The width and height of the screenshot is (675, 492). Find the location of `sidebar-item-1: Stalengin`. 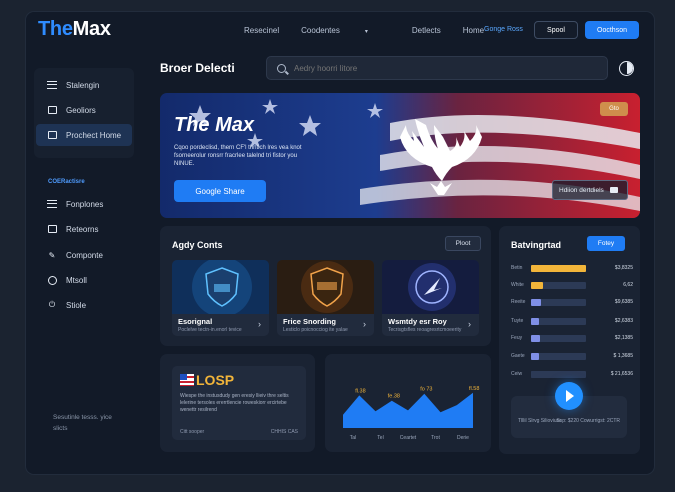

sidebar-item-1: Stalengin is located at coordinates (84, 85).